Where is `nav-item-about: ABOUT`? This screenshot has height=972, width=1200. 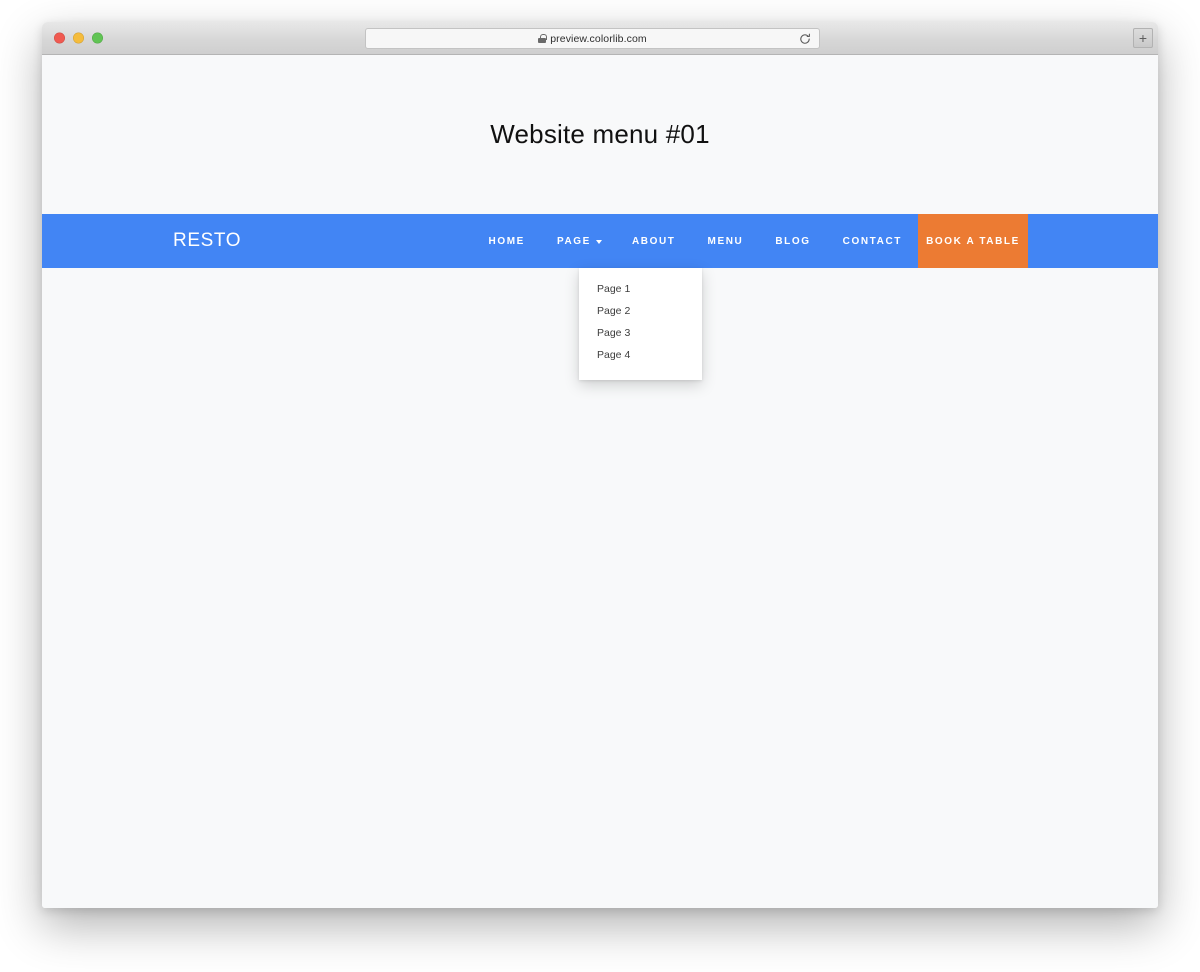 nav-item-about: ABOUT is located at coordinates (654, 241).